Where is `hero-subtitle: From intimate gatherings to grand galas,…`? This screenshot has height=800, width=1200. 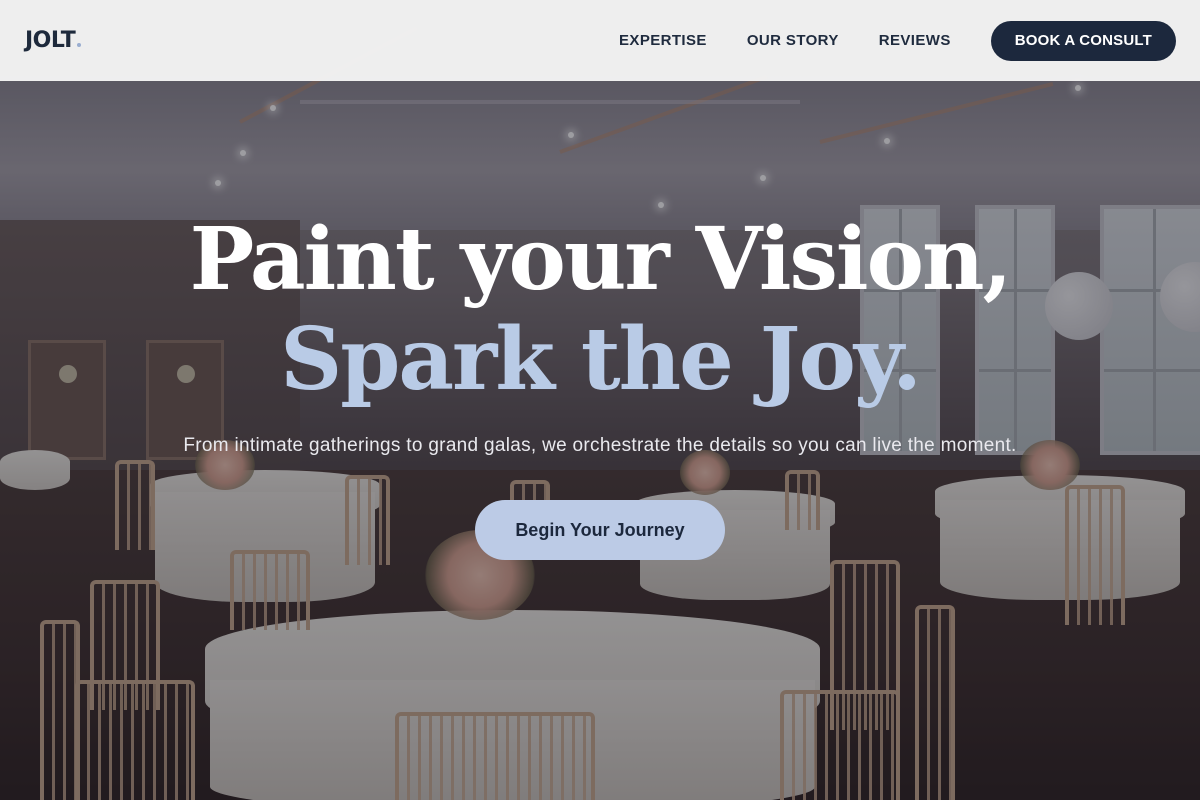
hero-subtitle: From intimate gatherings to grand galas,… is located at coordinates (600, 445).